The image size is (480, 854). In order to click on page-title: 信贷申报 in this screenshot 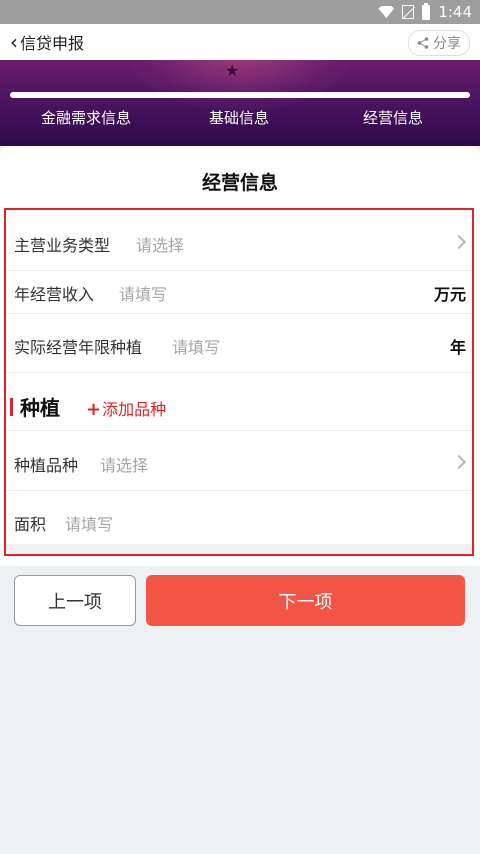, I will do `click(52, 43)`.